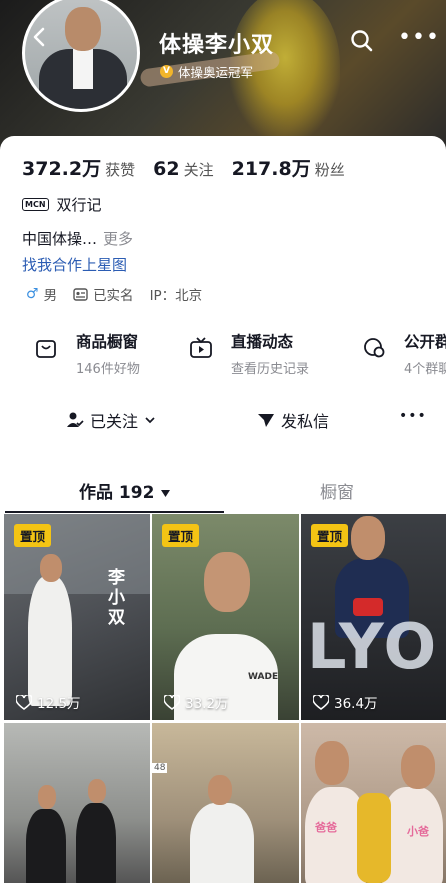 This screenshot has width=446, height=883. What do you see at coordinates (107, 342) in the screenshot?
I see `service-title: 商品橱窗` at bounding box center [107, 342].